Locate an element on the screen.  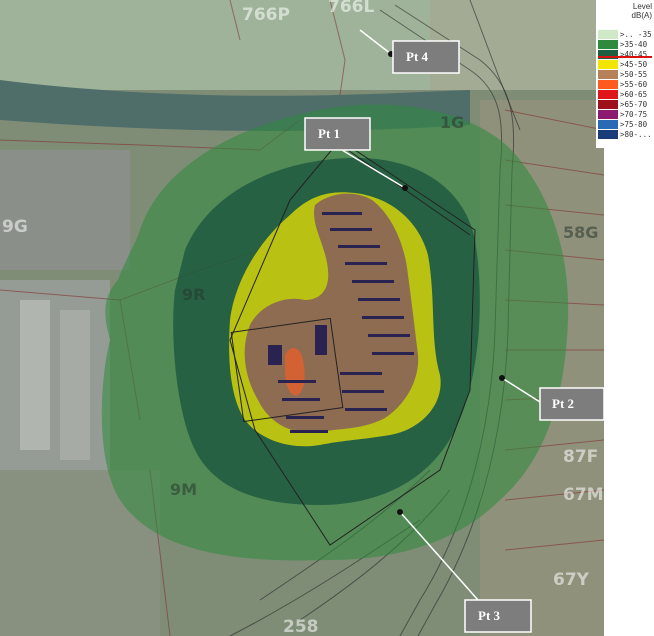
legend-band: >50-55 is located at coordinates (625, 74).